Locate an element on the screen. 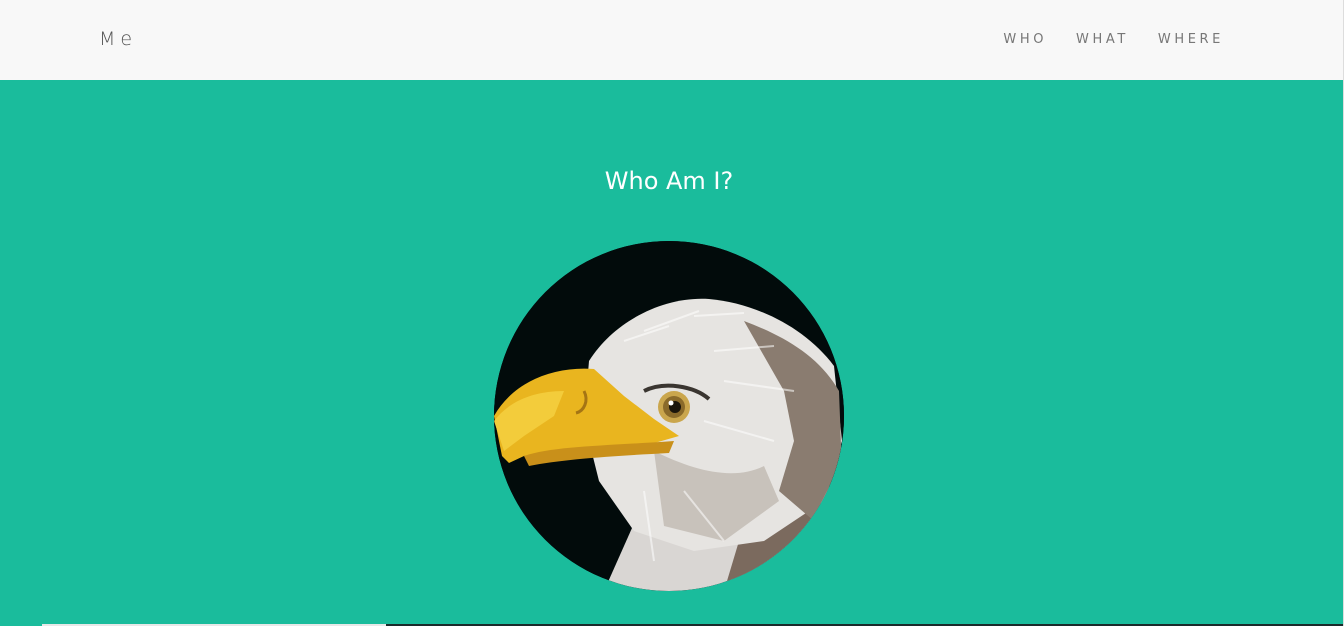  eagle-image is located at coordinates (669, 416).